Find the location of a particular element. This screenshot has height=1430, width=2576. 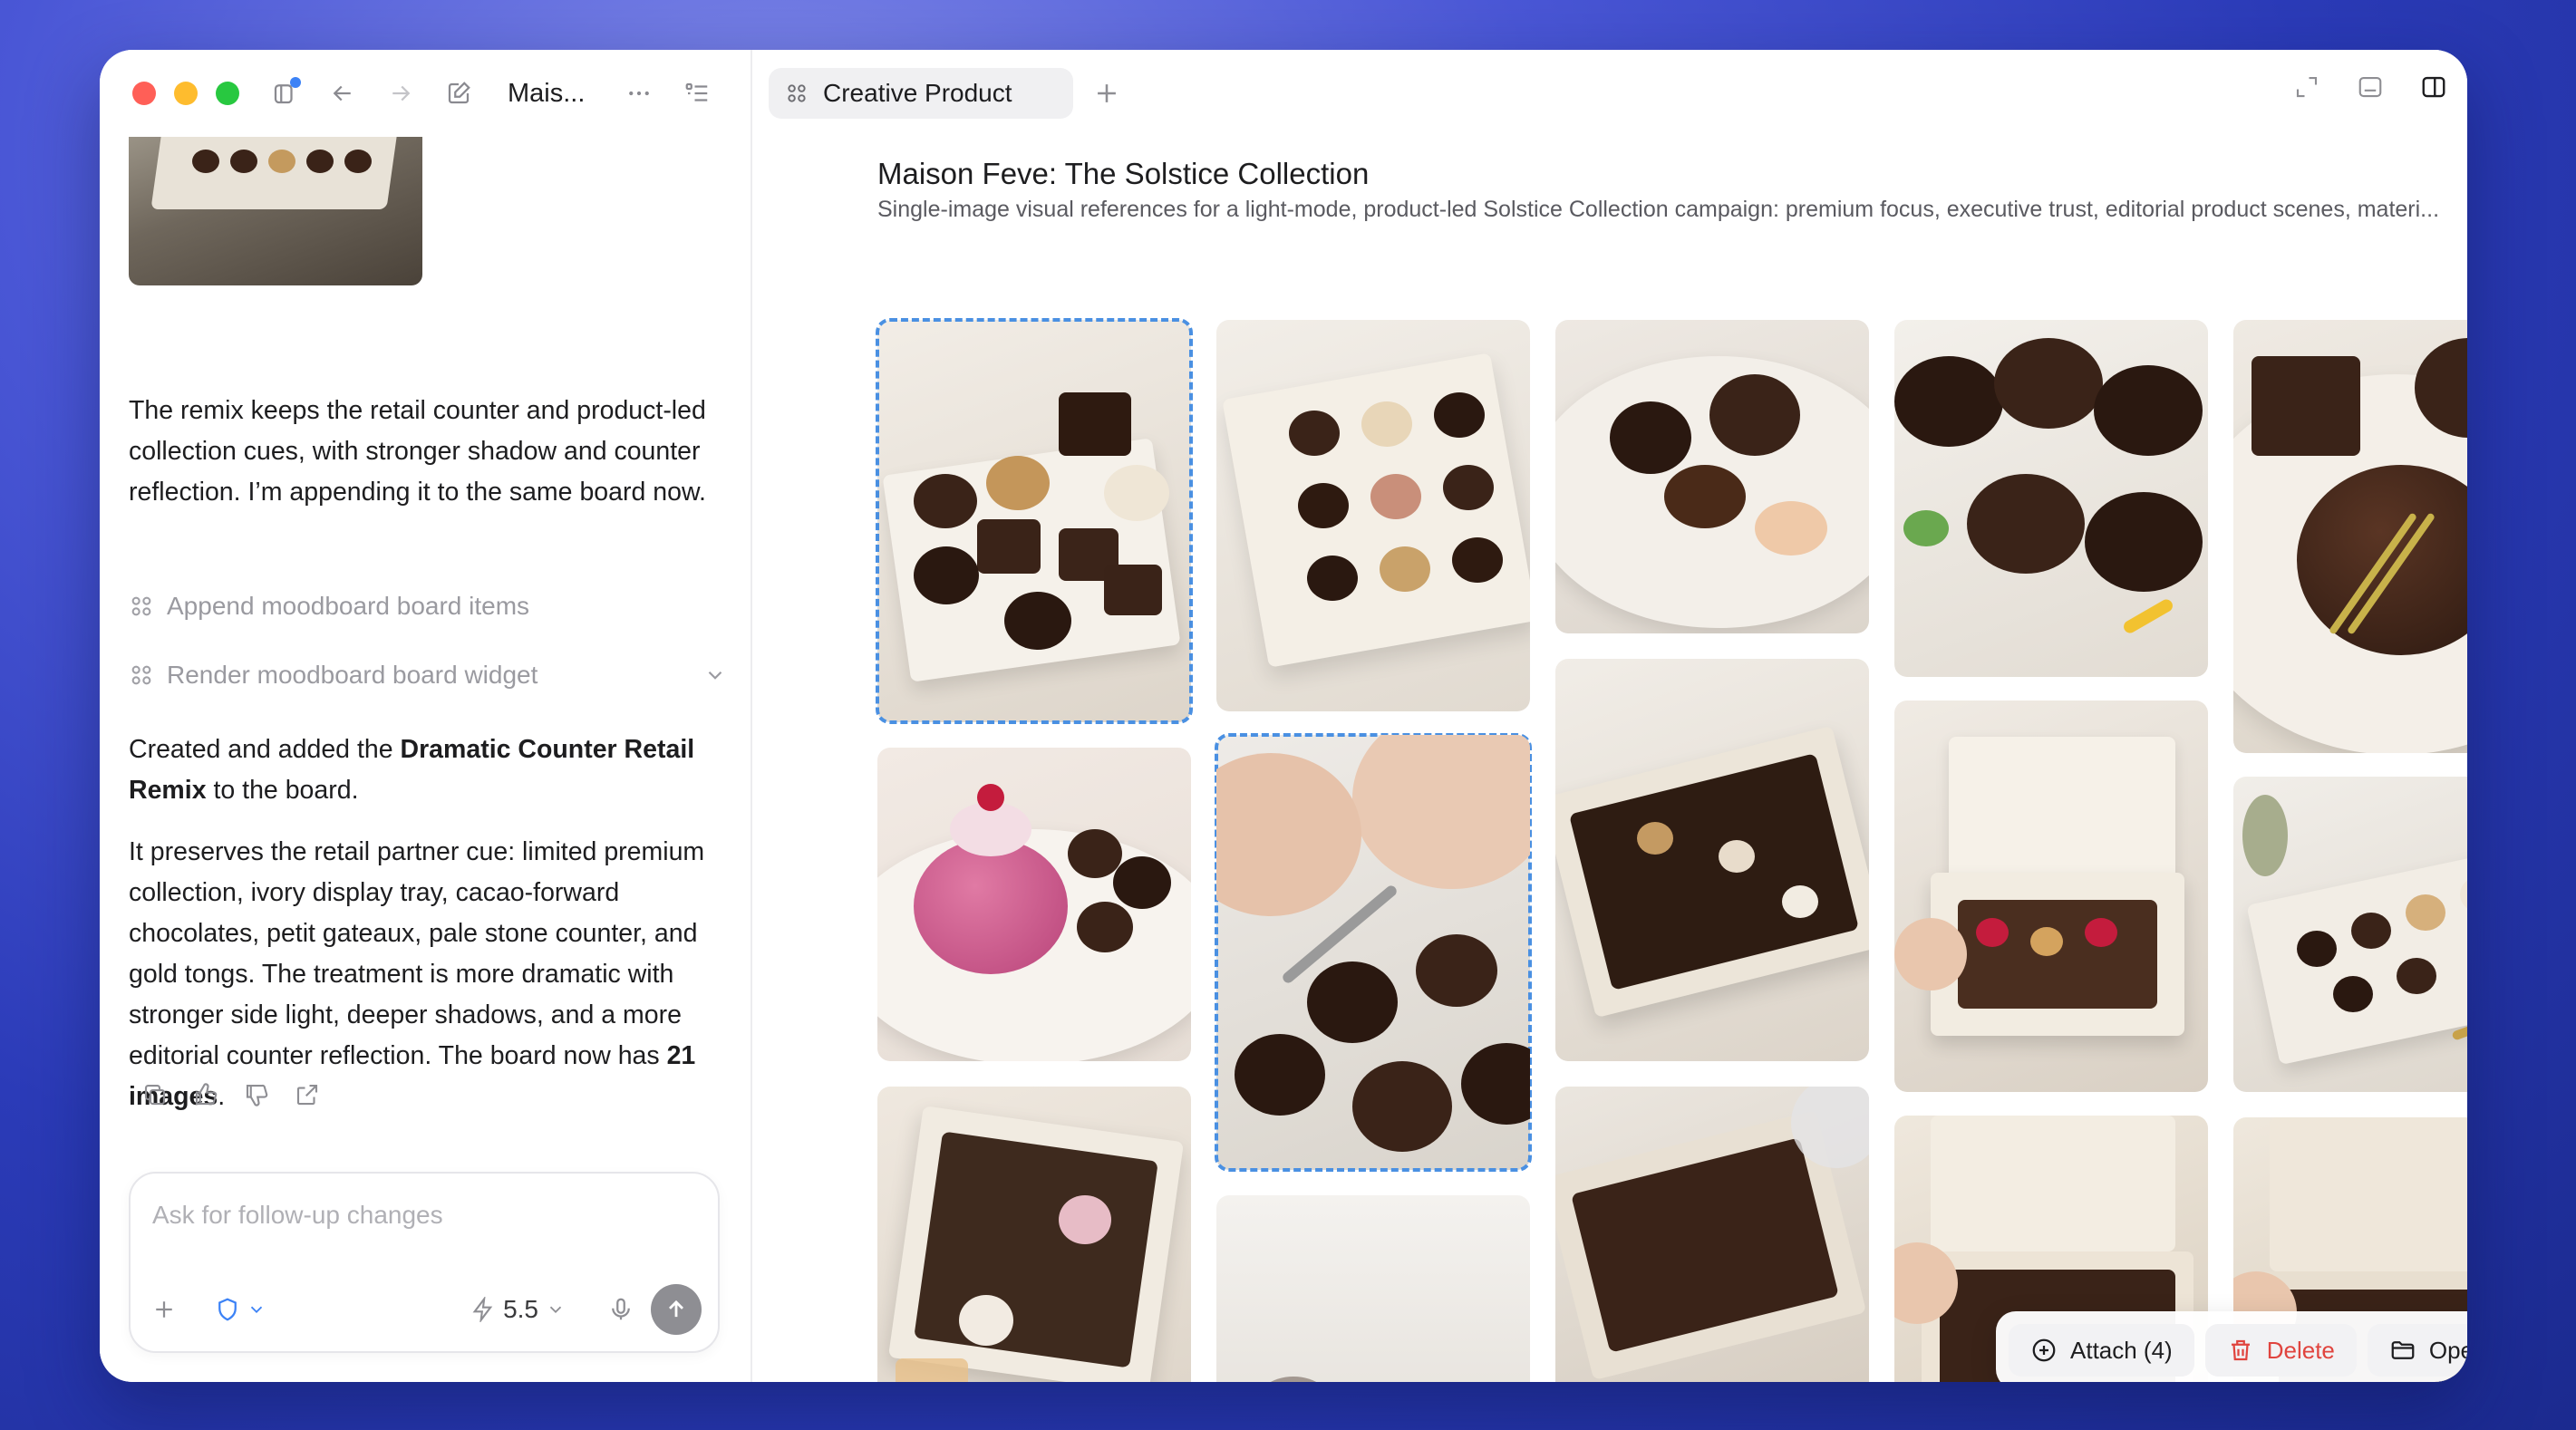

attach-button: Attach (4) is located at coordinates (2101, 1350).